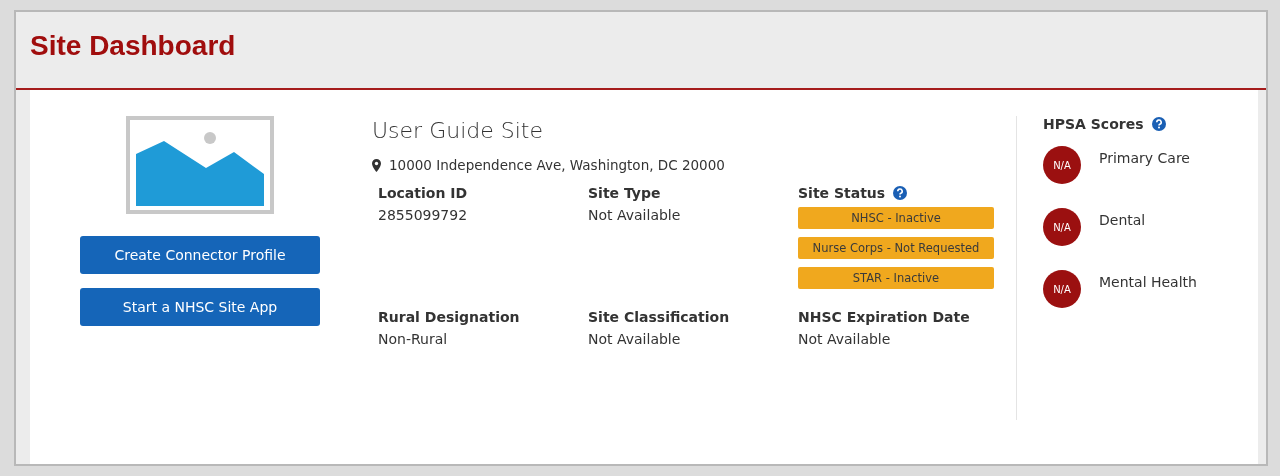  What do you see at coordinates (884, 317) in the screenshot?
I see `field-label: NHSC Expiration Date` at bounding box center [884, 317].